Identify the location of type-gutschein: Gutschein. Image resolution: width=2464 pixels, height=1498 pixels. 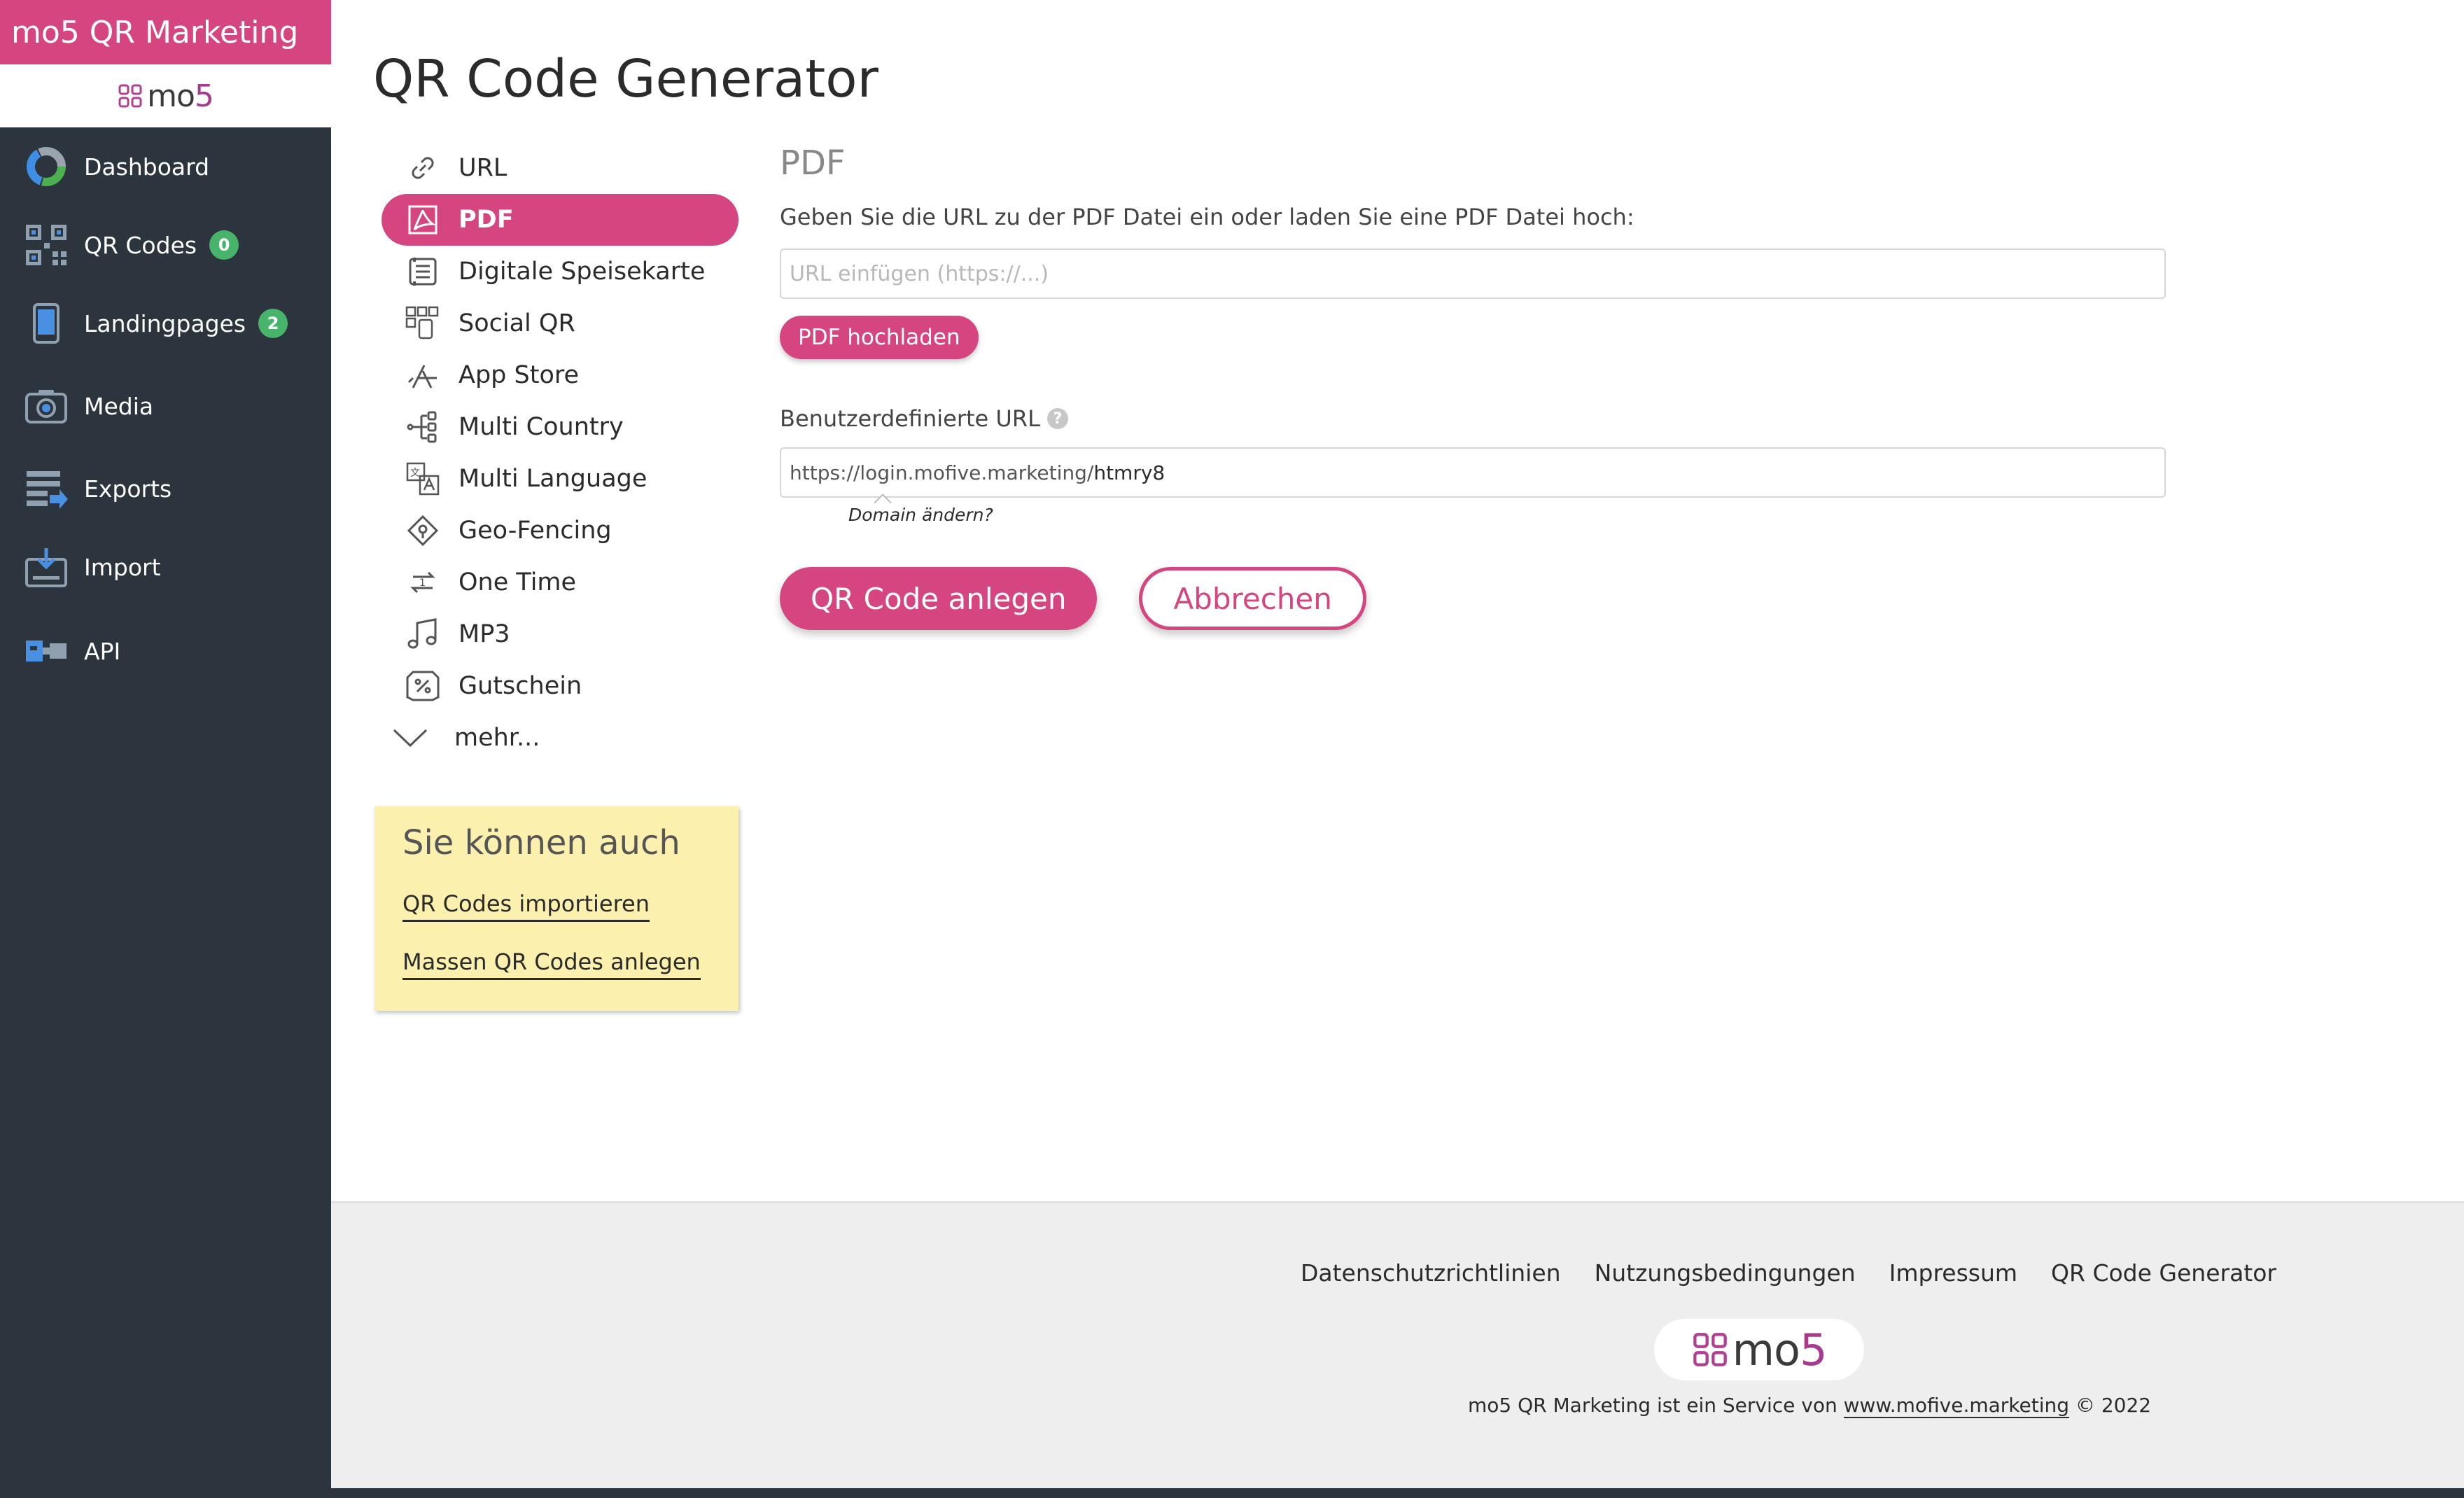
(560, 686).